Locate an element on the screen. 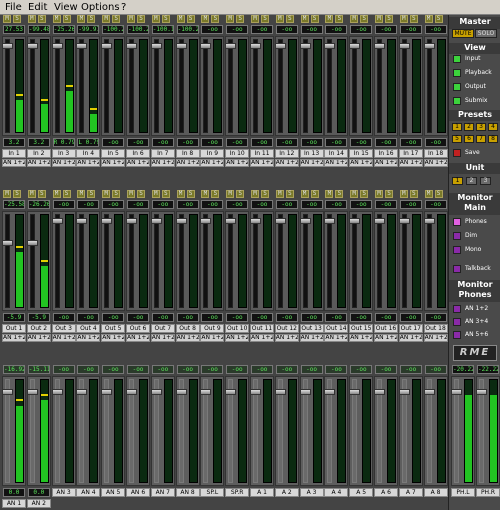  preset-button: 5 is located at coordinates (457, 139).